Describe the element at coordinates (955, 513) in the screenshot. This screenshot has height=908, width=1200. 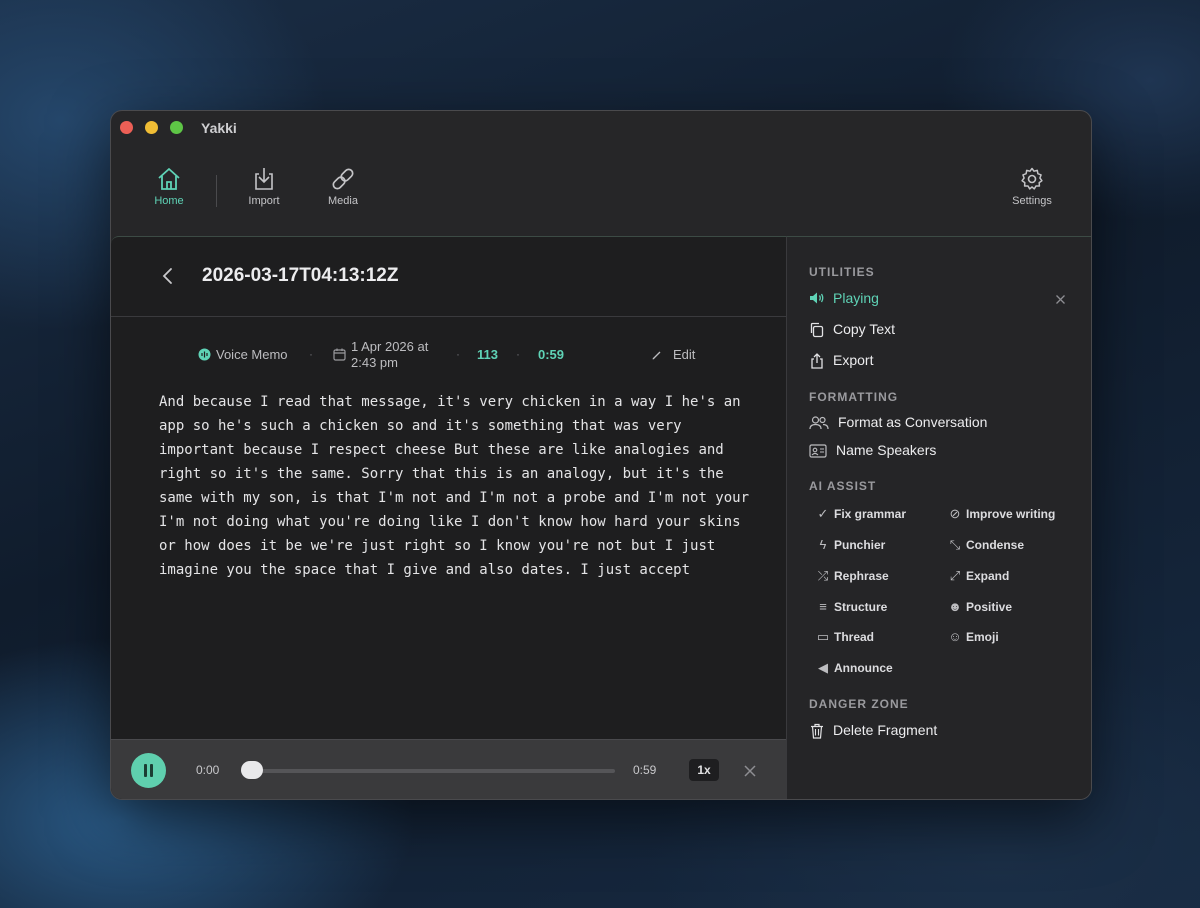
I see `pen-circle-icon: ⊘` at that location.